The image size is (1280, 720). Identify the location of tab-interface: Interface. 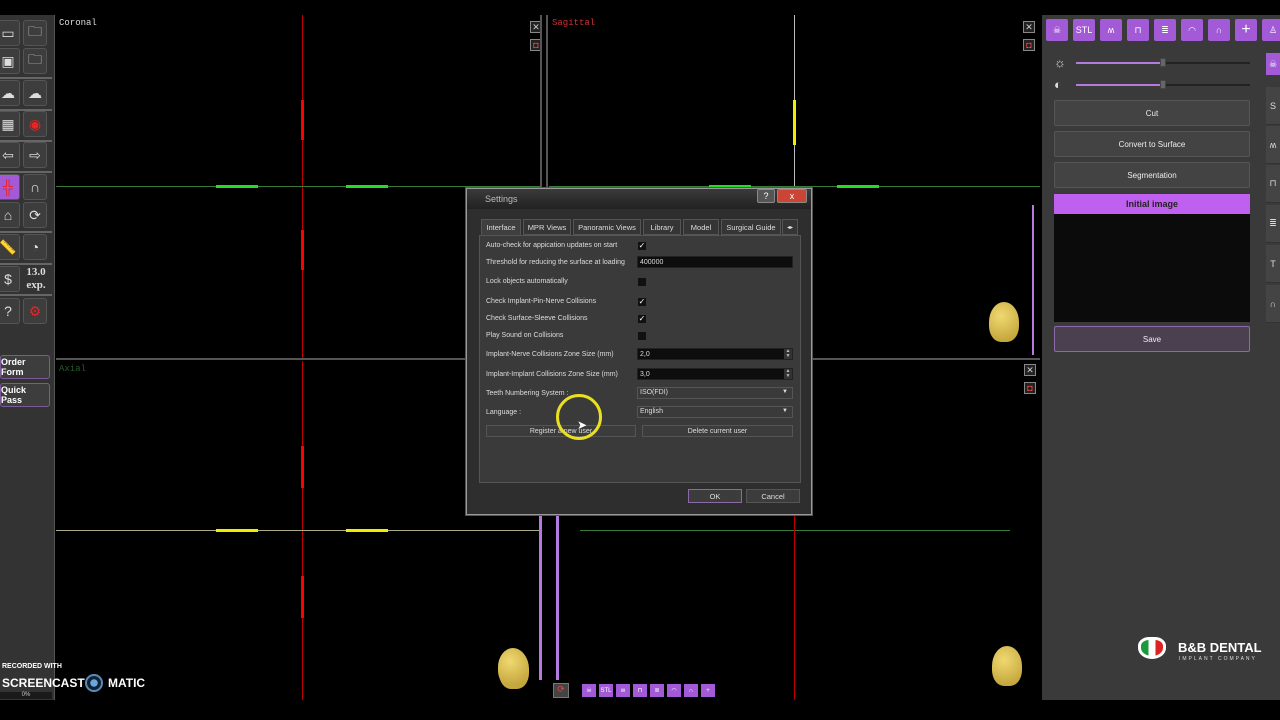
(501, 227).